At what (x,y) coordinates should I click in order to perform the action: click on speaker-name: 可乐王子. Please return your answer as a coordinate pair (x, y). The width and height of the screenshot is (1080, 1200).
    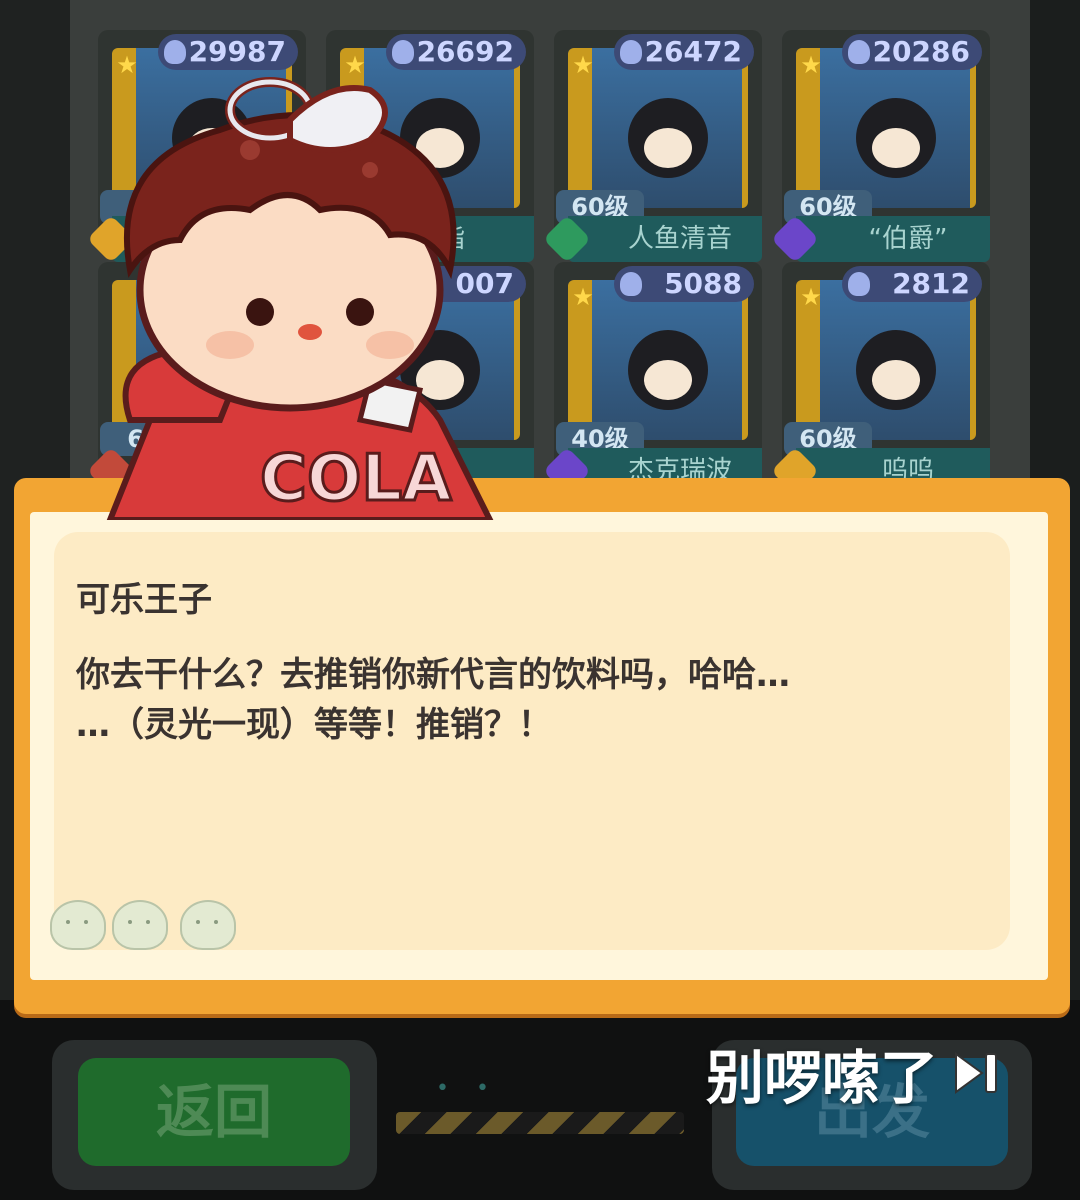
    Looking at the image, I should click on (144, 600).